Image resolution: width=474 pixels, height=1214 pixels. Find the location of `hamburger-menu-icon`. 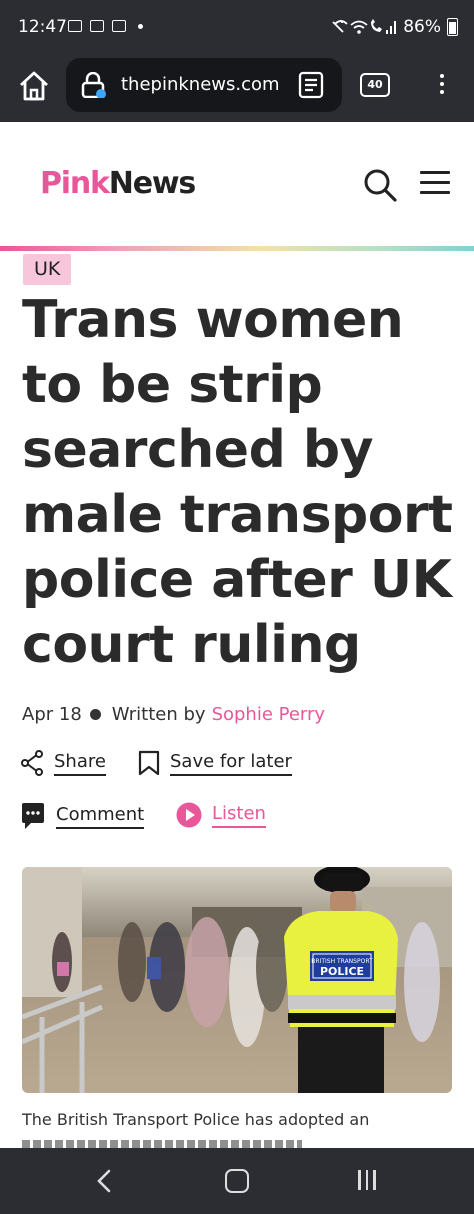

hamburger-menu-icon is located at coordinates (435, 183).